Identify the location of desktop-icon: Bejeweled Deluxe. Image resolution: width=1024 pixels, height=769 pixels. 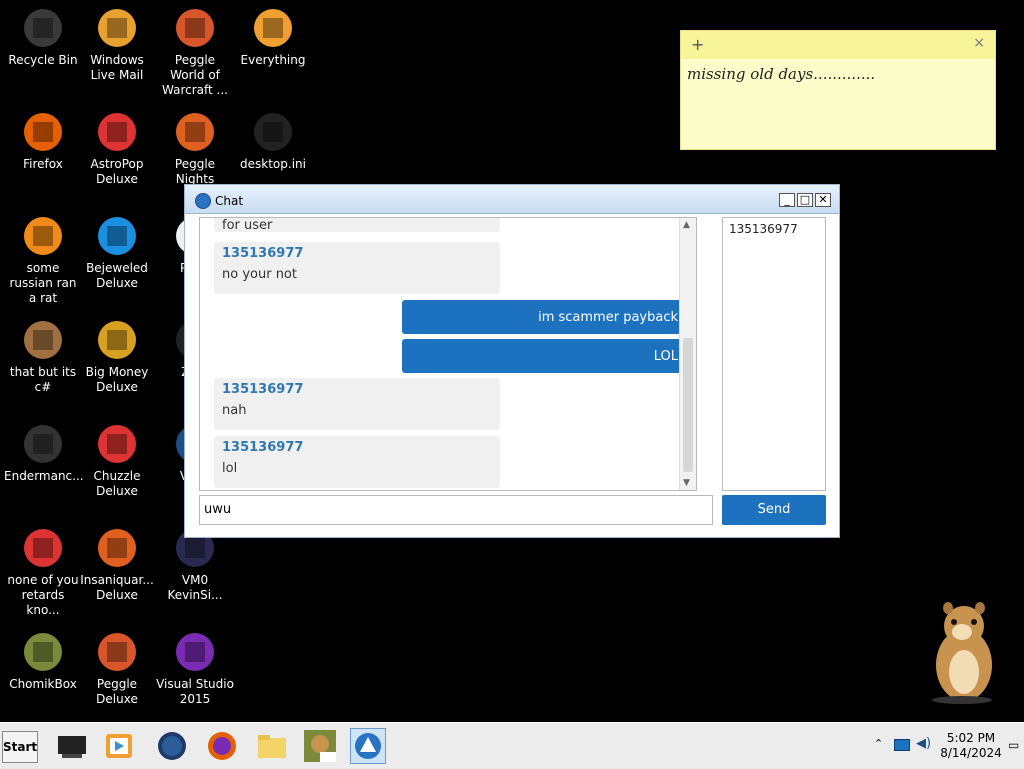
(117, 249).